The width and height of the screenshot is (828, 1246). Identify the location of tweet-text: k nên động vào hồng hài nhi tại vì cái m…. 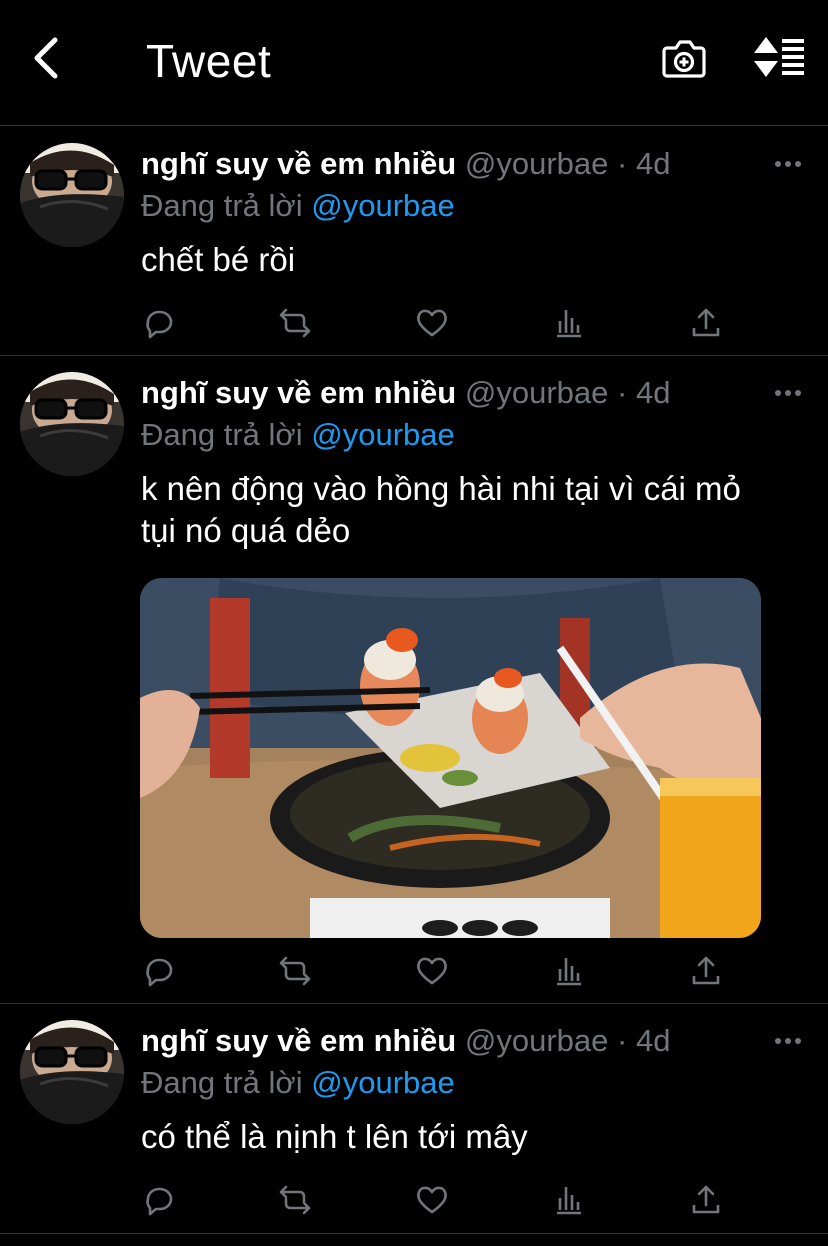
(441, 509).